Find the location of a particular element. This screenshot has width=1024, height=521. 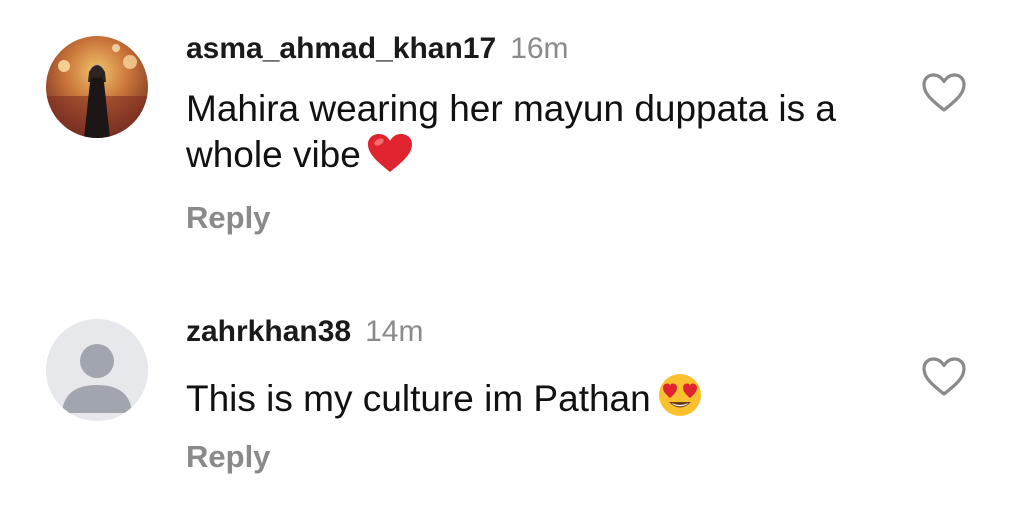

reply-button: Reply is located at coordinates (228, 457).